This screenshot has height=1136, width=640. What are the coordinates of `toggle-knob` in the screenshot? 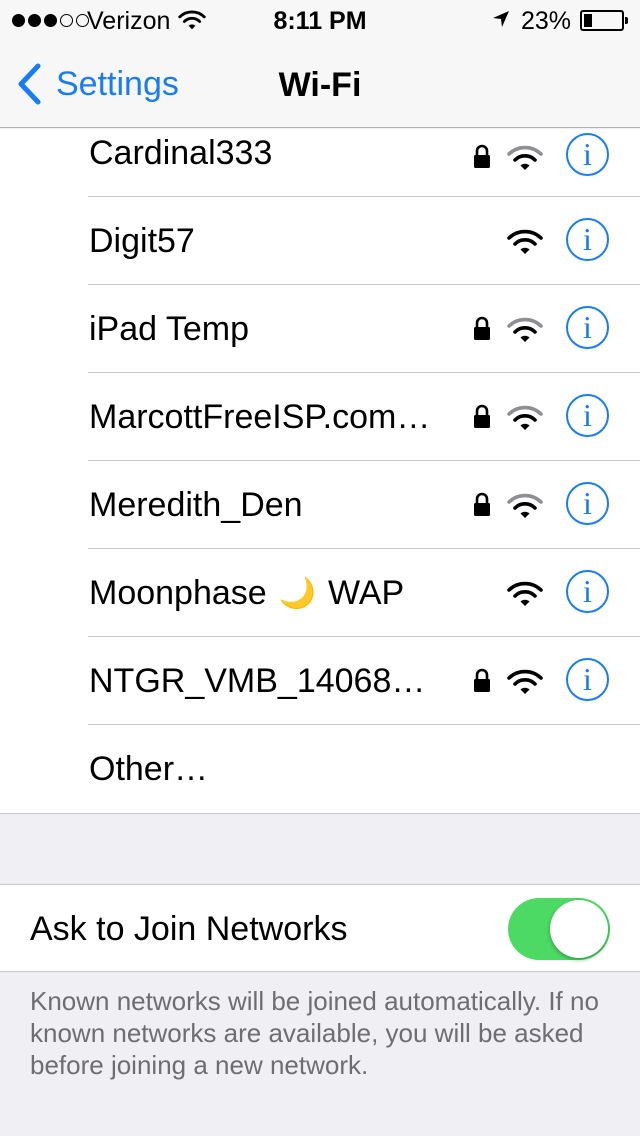 It's located at (579, 929).